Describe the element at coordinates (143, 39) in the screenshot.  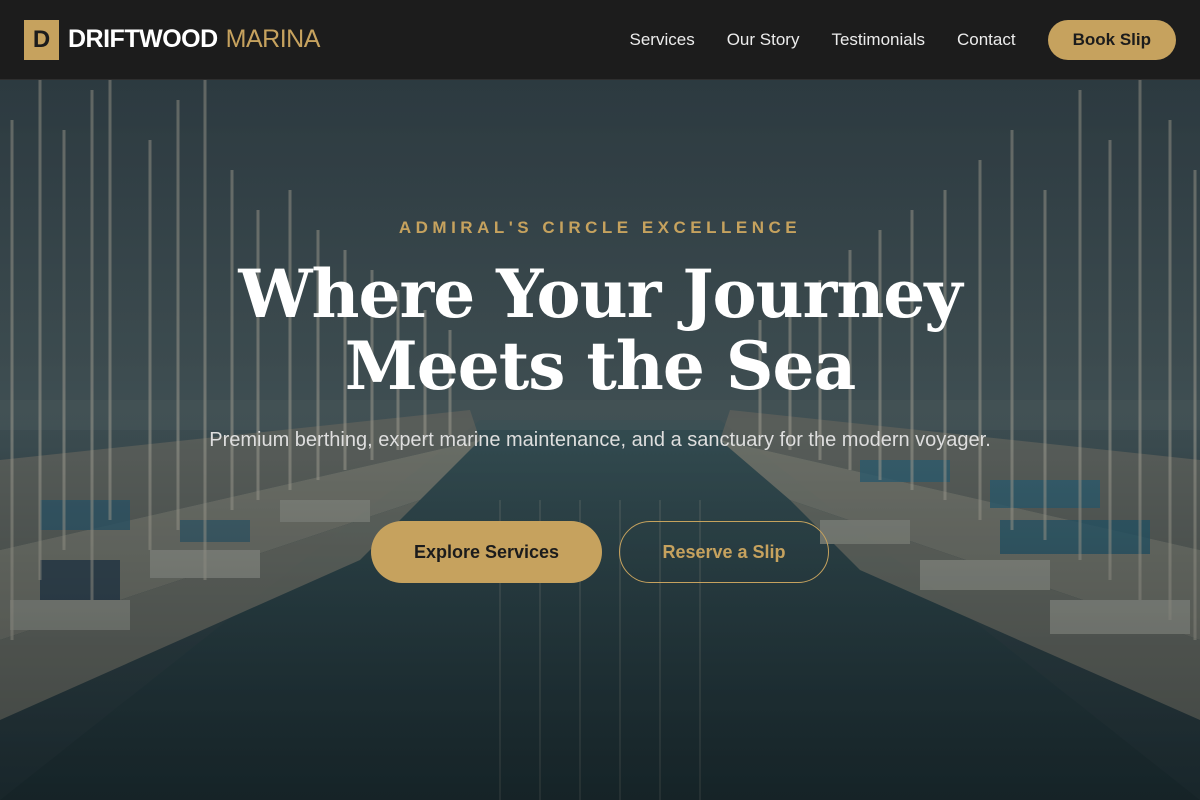
I see `logo-name-strong: DRIFTWOOD` at that location.